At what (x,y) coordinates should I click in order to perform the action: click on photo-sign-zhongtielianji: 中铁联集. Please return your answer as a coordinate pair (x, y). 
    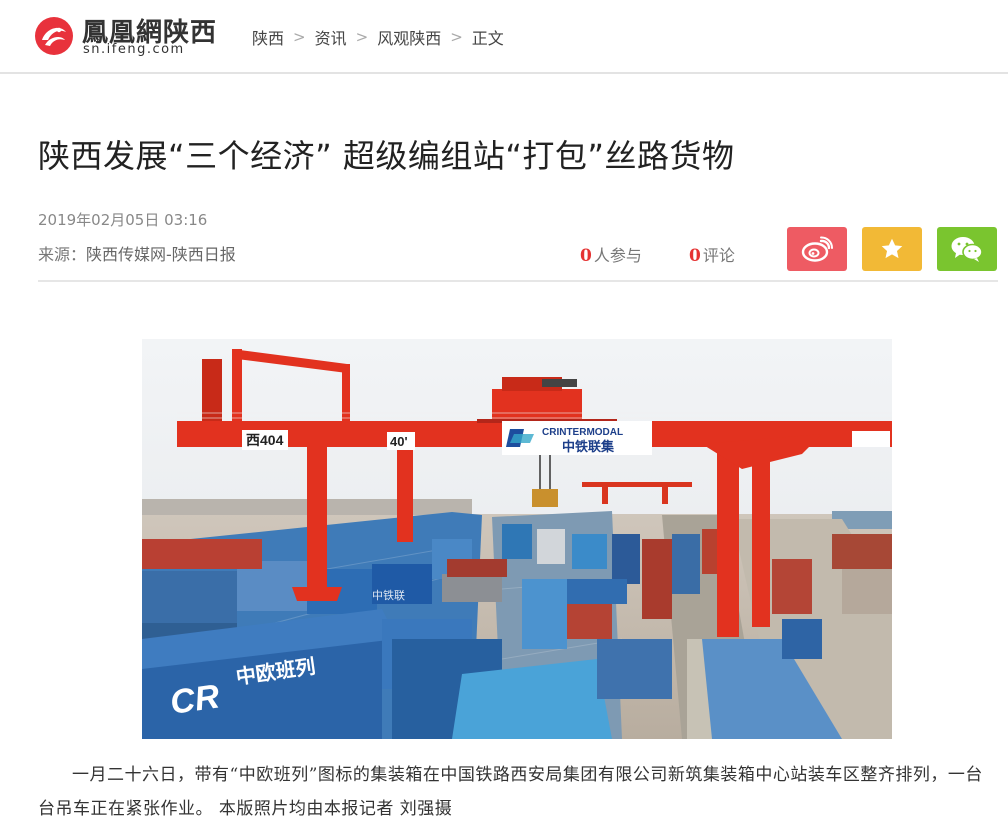
    Looking at the image, I should click on (588, 447).